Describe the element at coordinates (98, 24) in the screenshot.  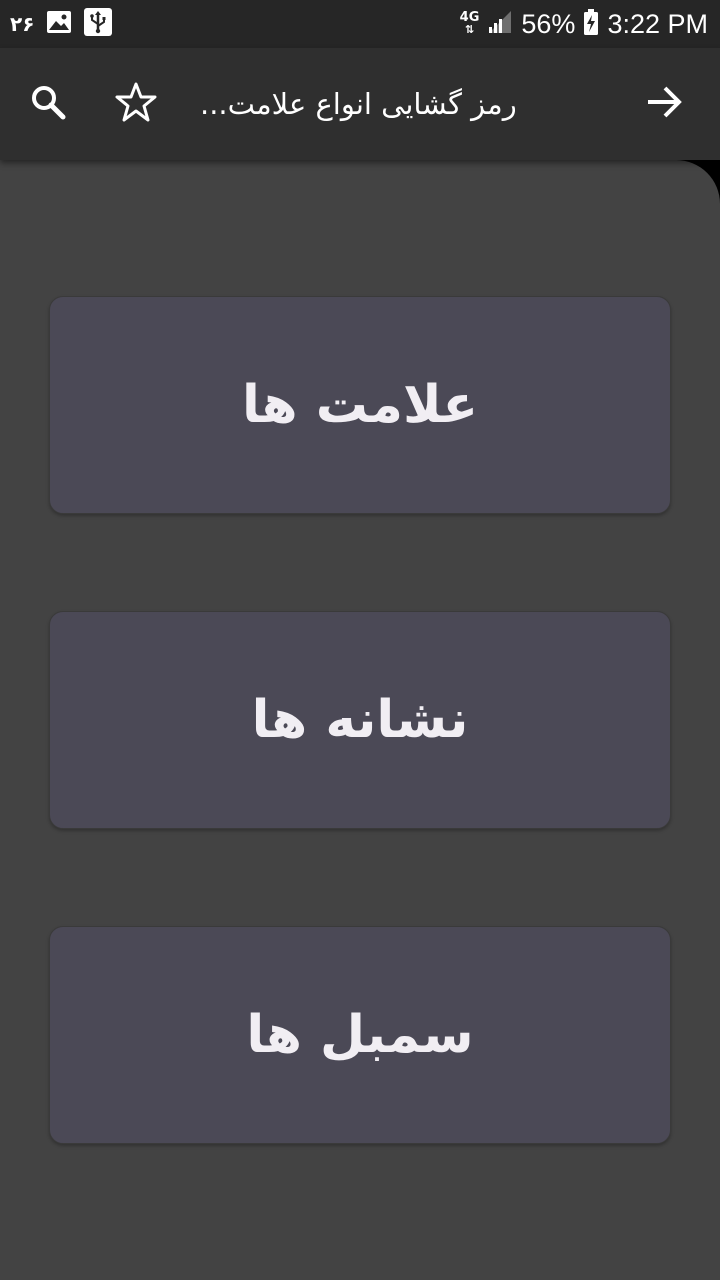
I see `usb-icon` at that location.